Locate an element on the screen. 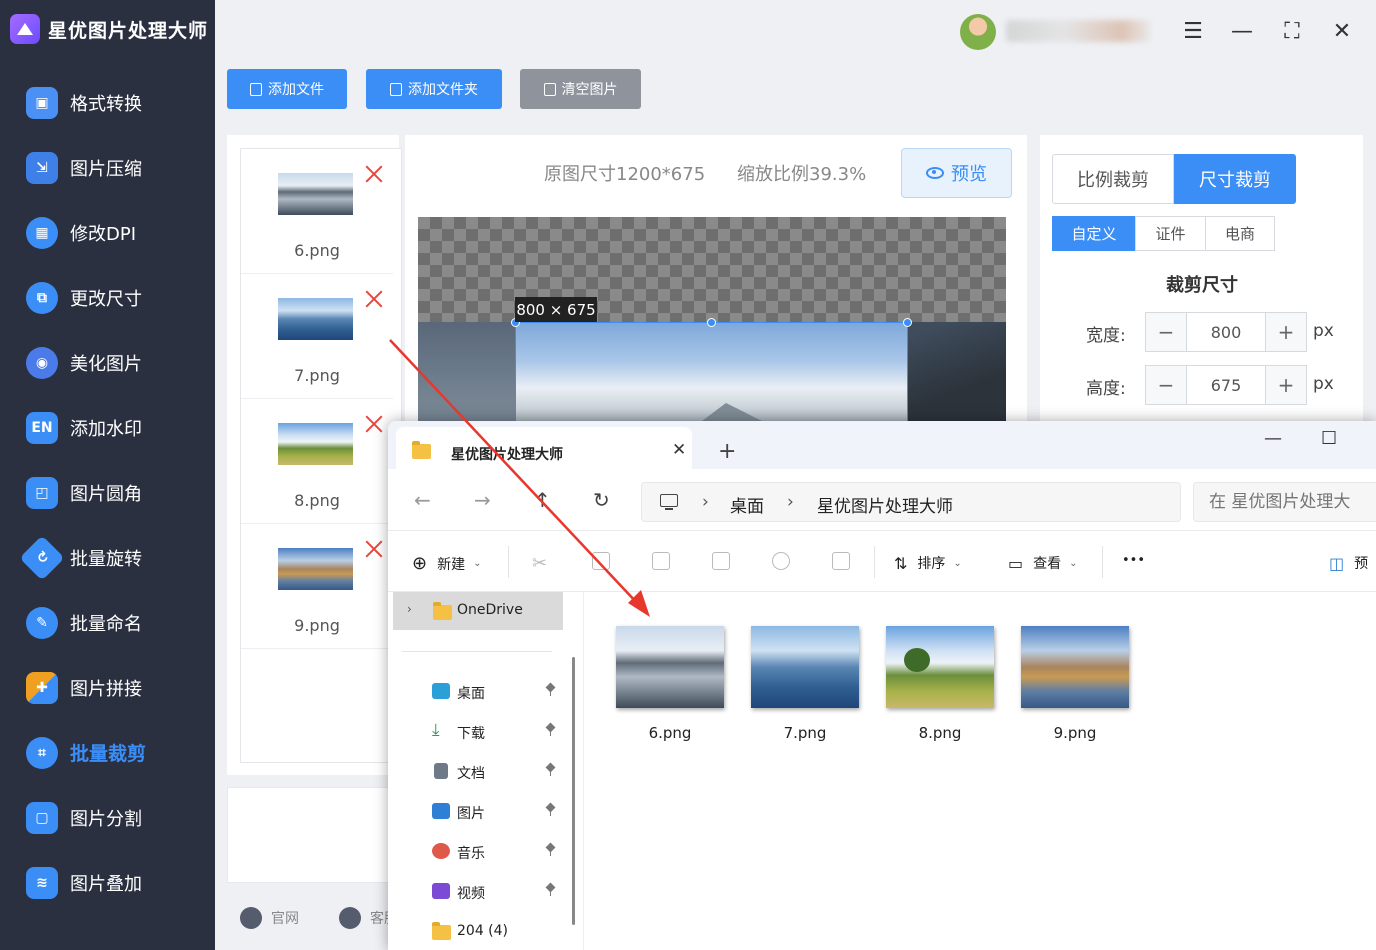  sort-button: ⇅ 排序 ⌄ is located at coordinates (928, 563).